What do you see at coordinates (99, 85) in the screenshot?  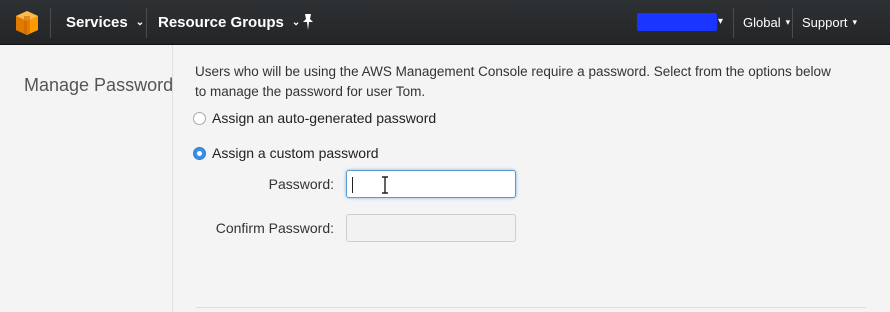 I see `section-title: Manage Password` at bounding box center [99, 85].